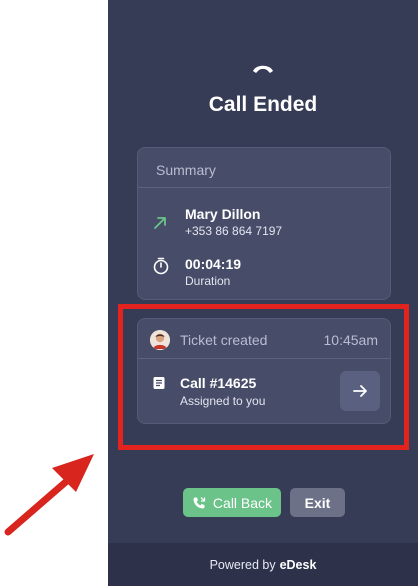  I want to click on exit-button: Exit, so click(317, 502).